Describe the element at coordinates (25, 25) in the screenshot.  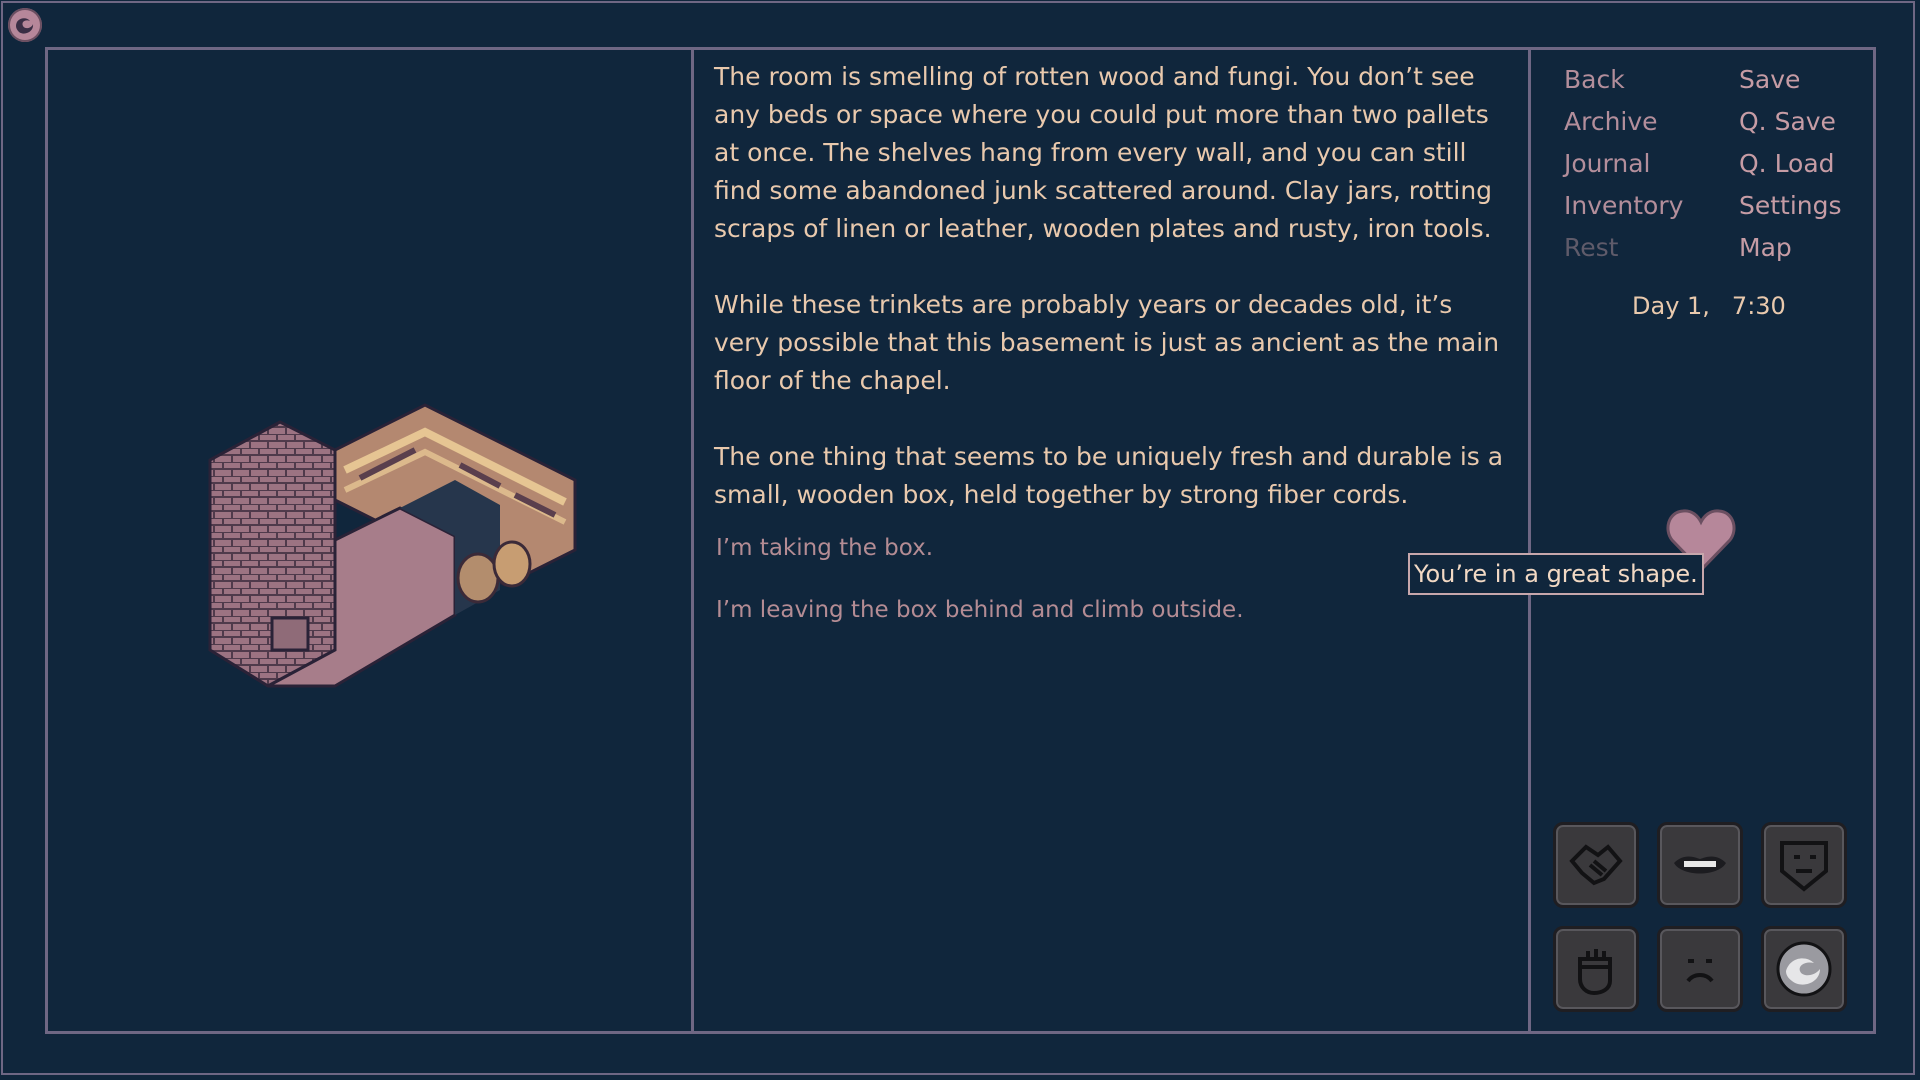
I see `game-logo-icon` at that location.